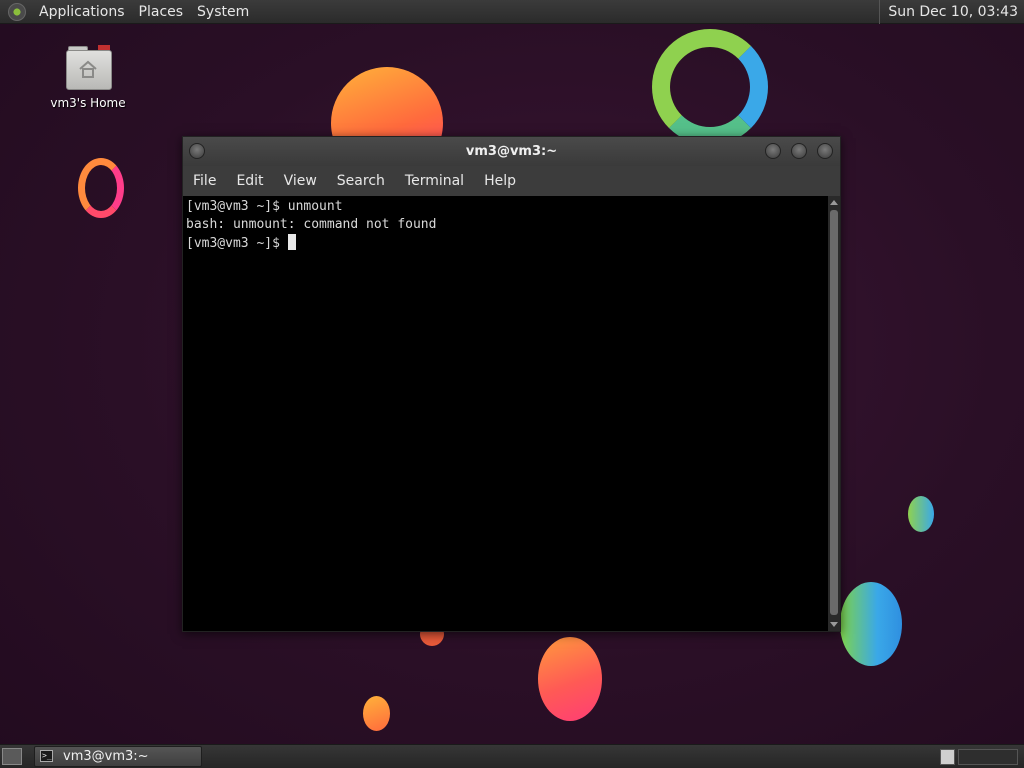 The width and height of the screenshot is (1024, 768). Describe the element at coordinates (825, 151) in the screenshot. I see `close-button` at that location.